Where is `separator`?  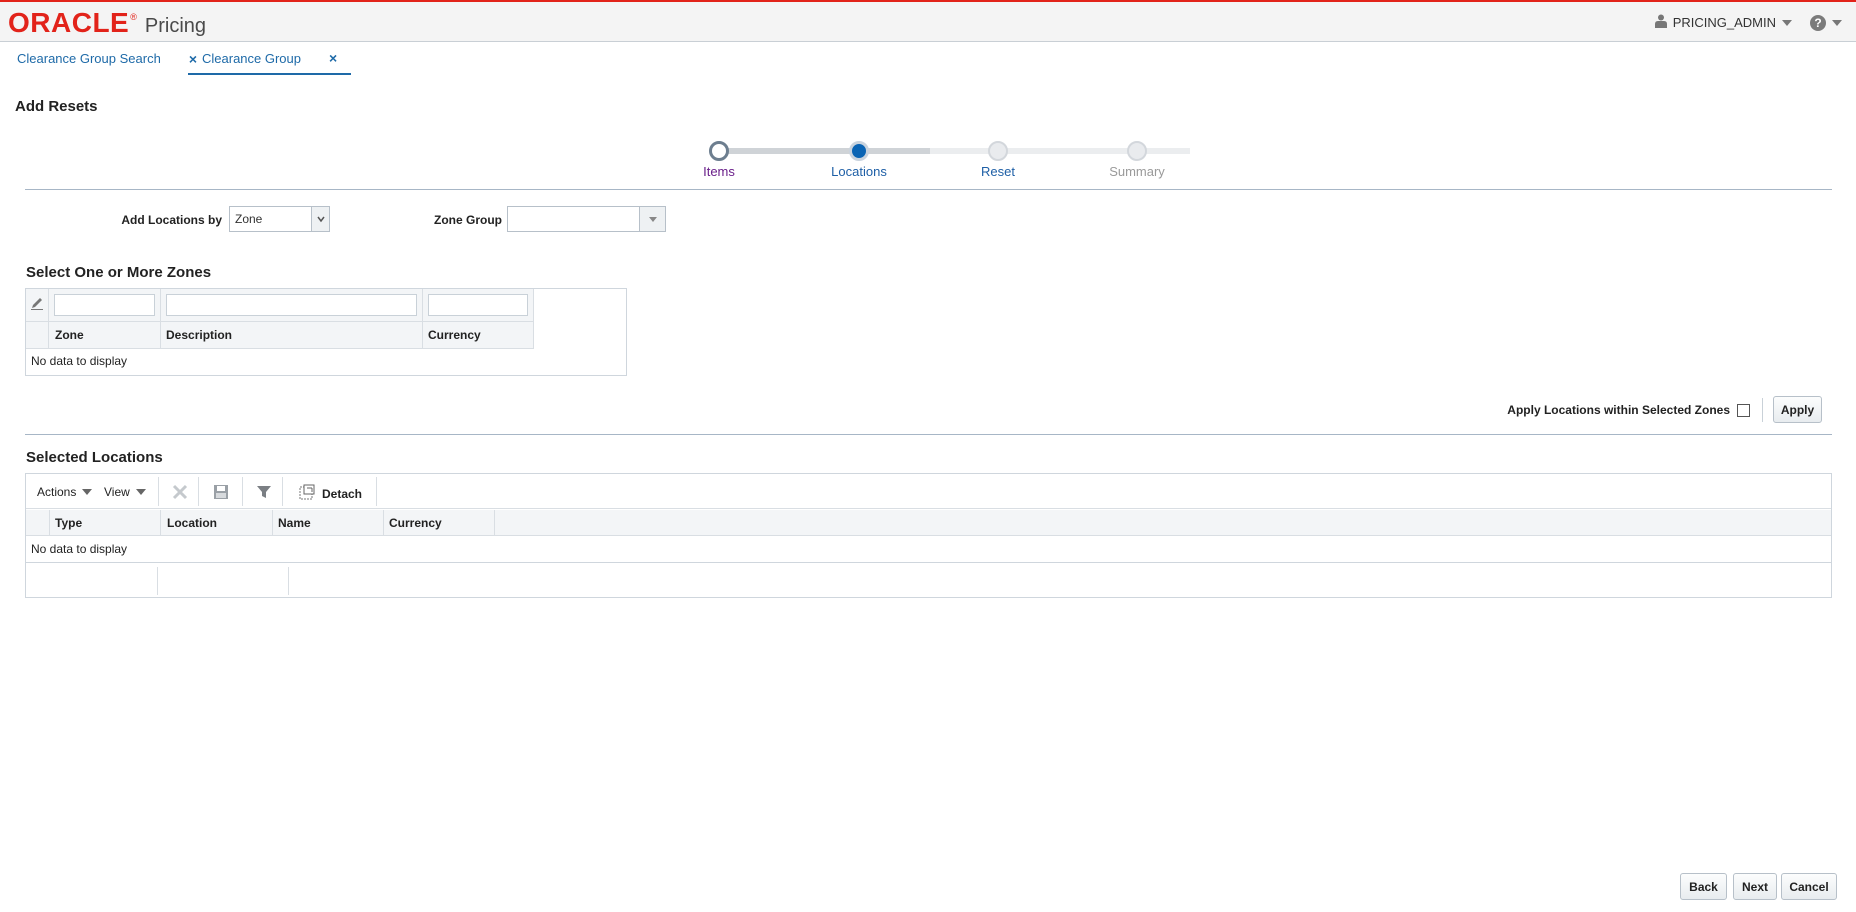
separator is located at coordinates (1762, 410).